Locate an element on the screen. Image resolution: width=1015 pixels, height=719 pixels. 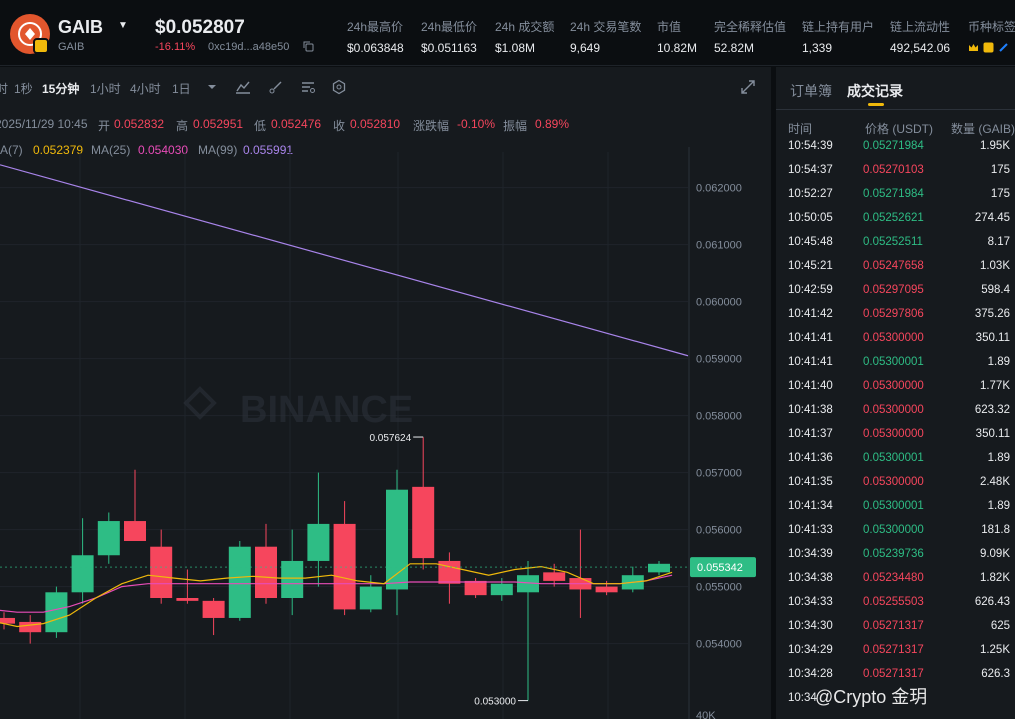
copy-icon is located at coordinates (308, 46).